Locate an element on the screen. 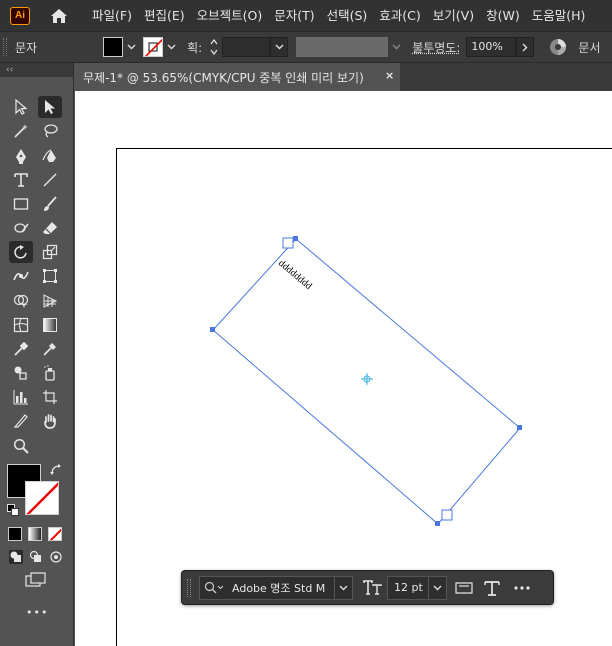 This screenshot has height=646, width=612. font-size-field: 12 pt is located at coordinates (417, 588).